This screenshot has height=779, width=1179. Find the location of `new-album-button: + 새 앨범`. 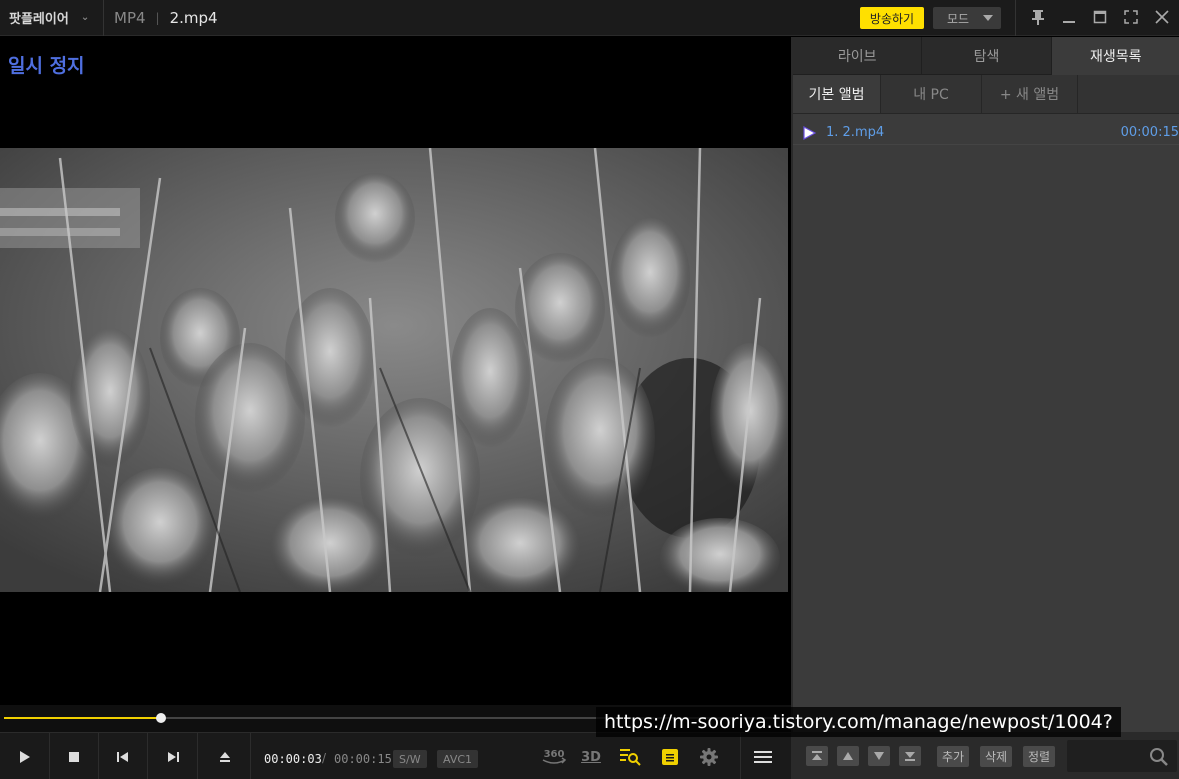

new-album-button: + 새 앨범 is located at coordinates (1030, 94).